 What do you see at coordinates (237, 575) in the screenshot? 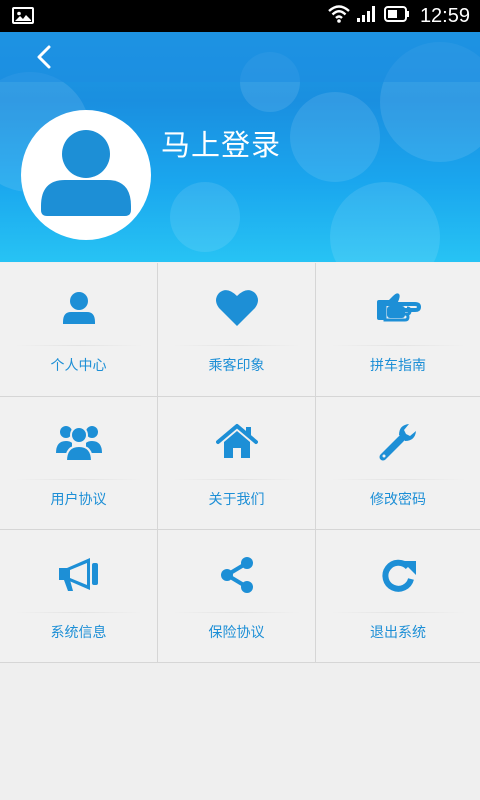
I see `share-icon` at bounding box center [237, 575].